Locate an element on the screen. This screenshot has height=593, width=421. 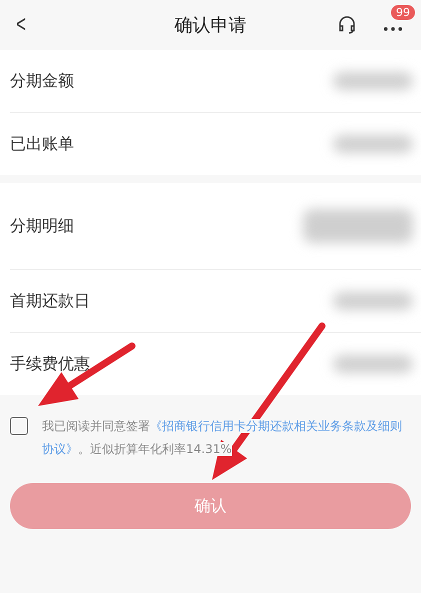
field-label: 分期明细 is located at coordinates (42, 226).